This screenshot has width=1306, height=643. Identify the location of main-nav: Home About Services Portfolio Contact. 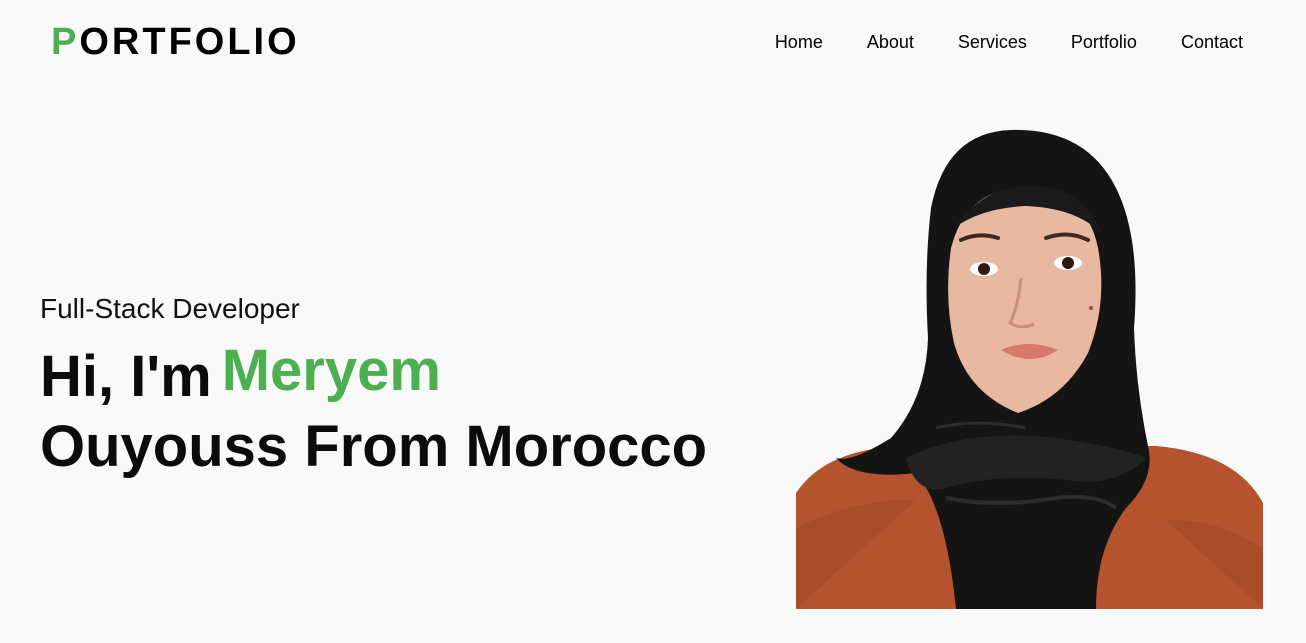
(1009, 42).